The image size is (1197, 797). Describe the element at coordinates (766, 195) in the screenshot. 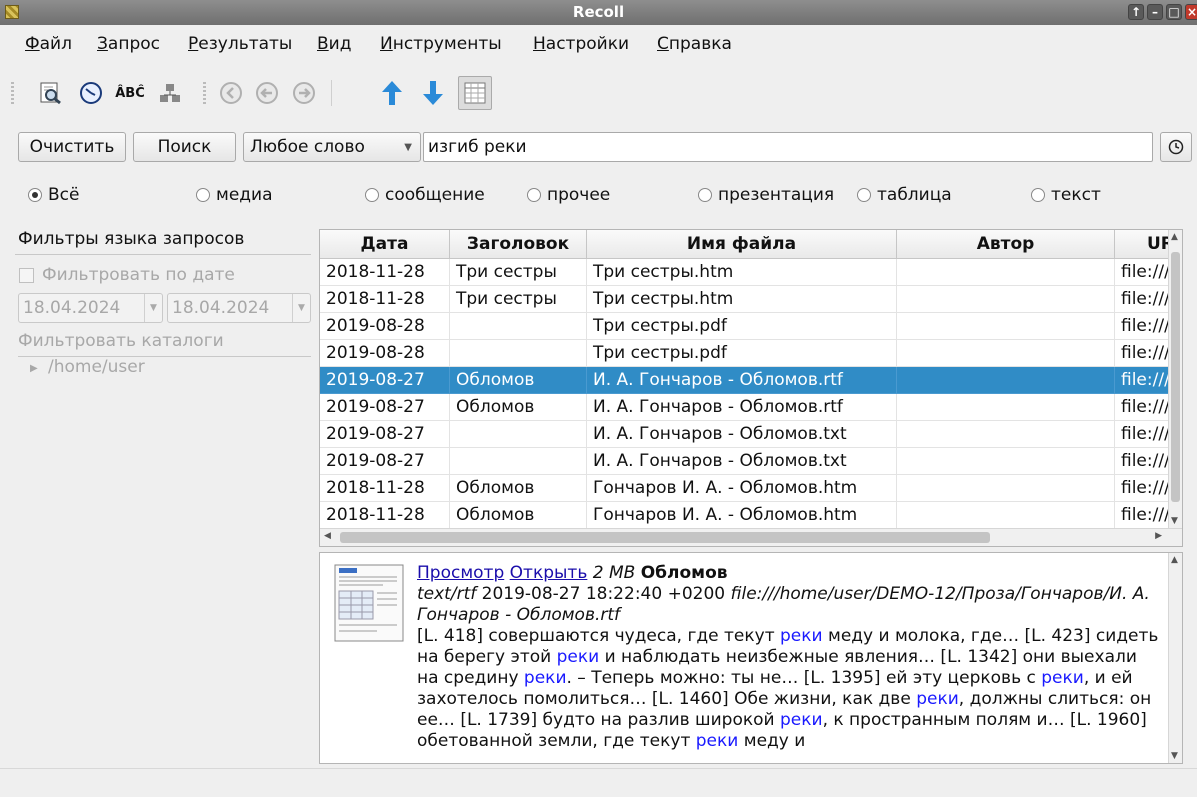

I see `radio-presentation: презентация` at that location.